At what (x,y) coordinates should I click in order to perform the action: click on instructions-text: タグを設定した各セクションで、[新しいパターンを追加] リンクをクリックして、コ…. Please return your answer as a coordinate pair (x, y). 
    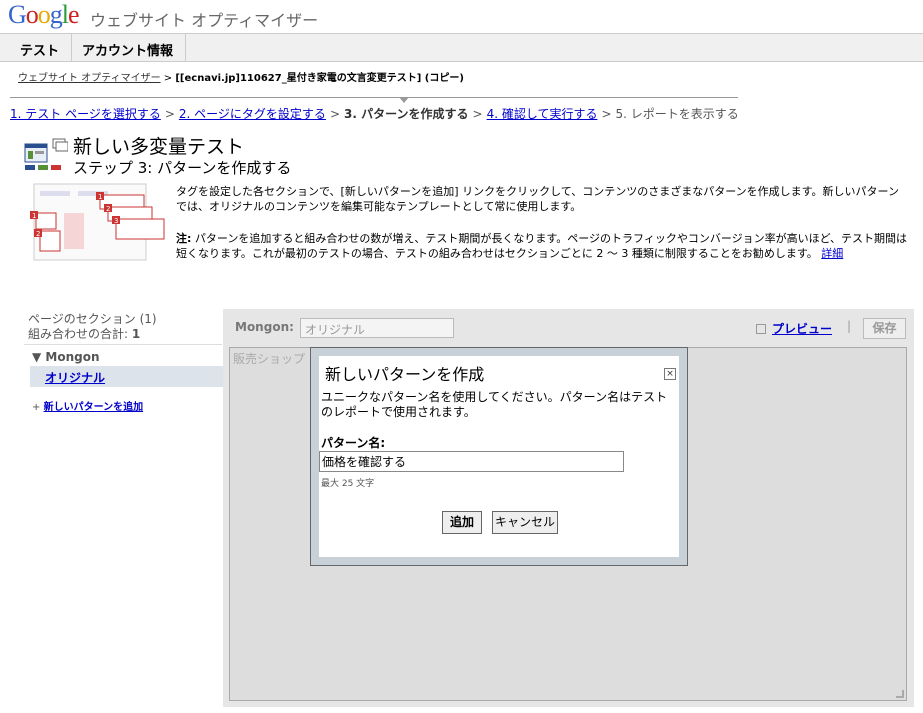
    Looking at the image, I should click on (538, 199).